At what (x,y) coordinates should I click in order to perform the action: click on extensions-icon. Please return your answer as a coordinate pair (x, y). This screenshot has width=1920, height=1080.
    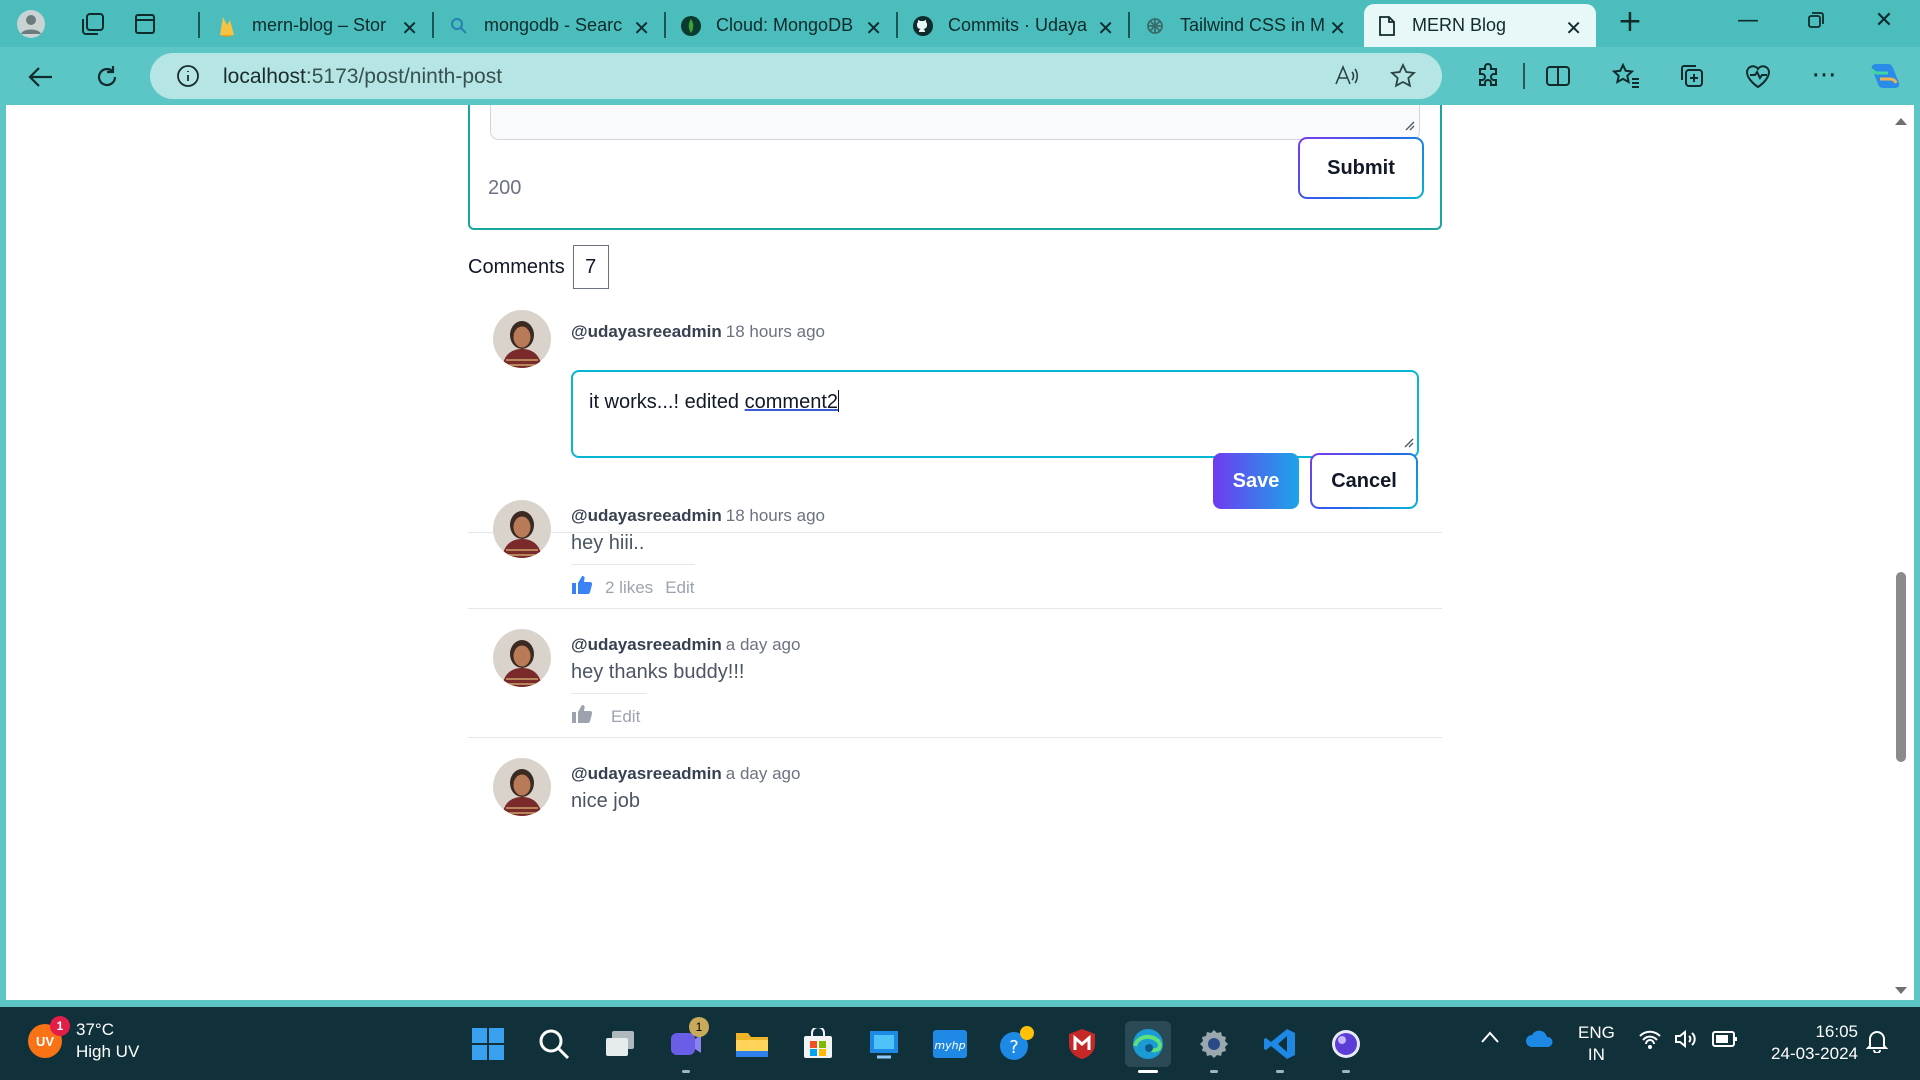
    Looking at the image, I should click on (1488, 76).